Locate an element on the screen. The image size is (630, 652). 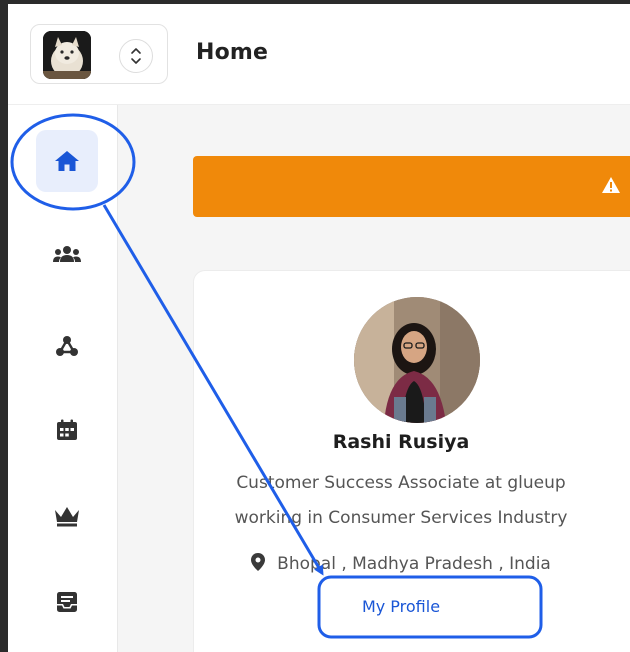
users-icon is located at coordinates (67, 254).